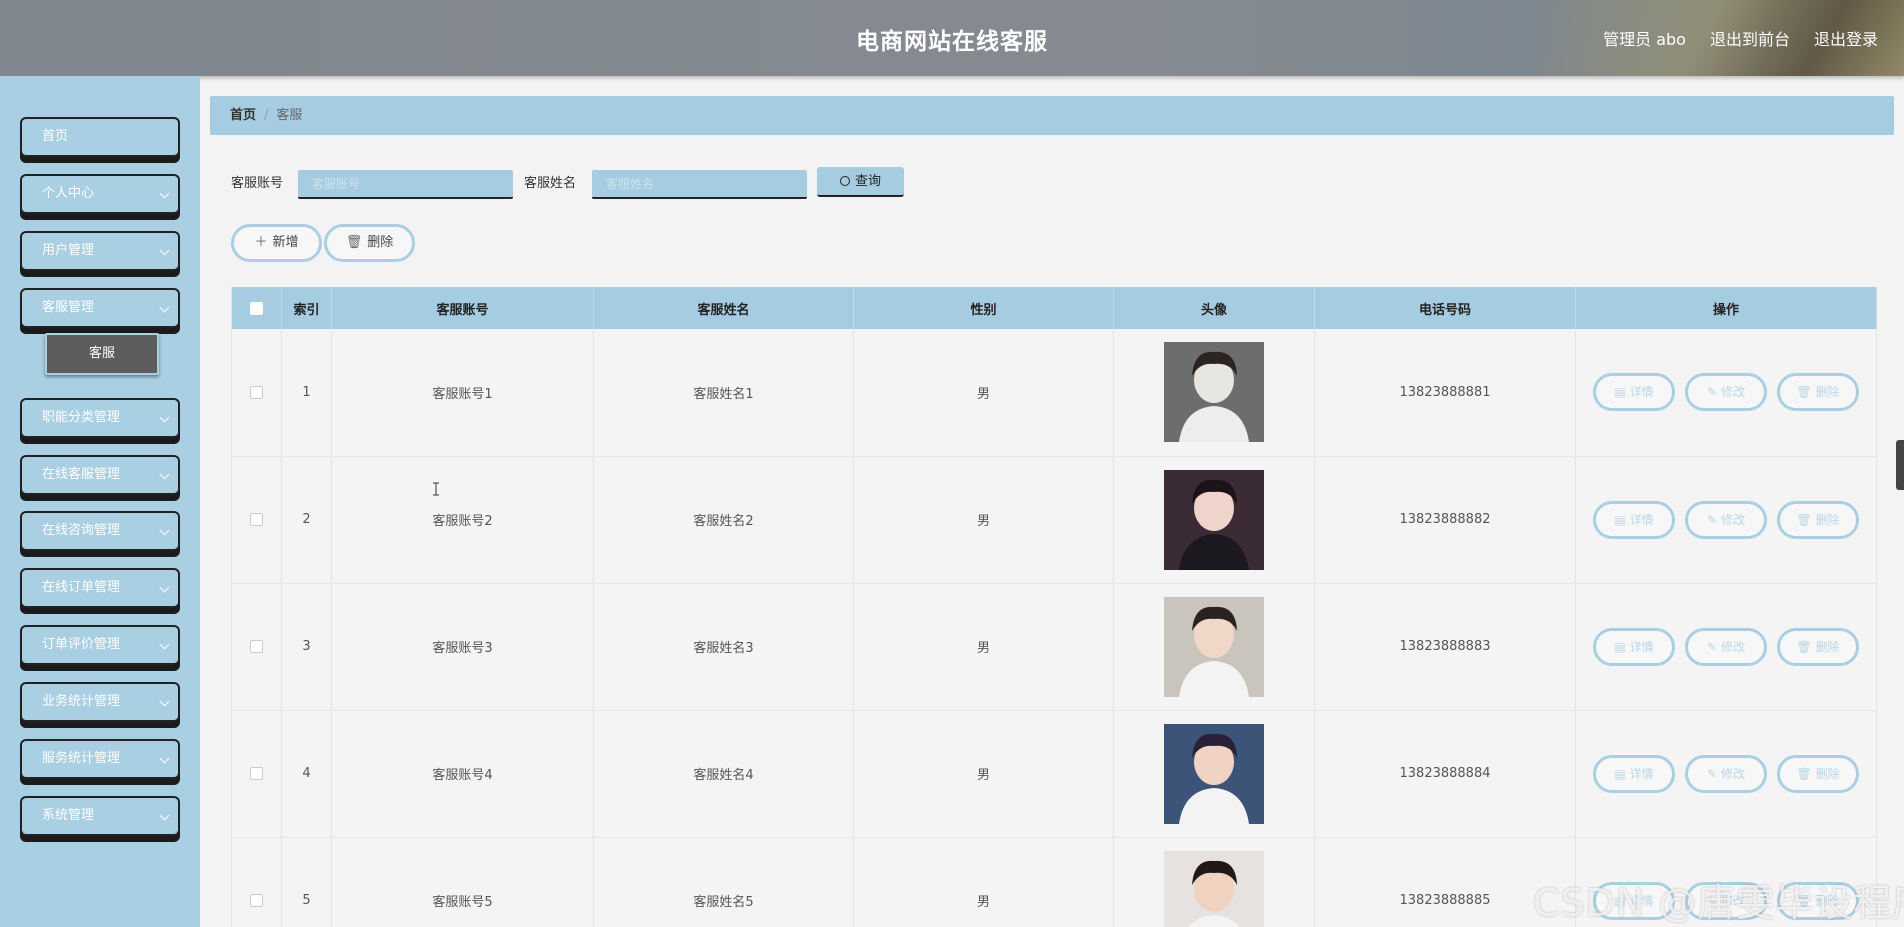  I want to click on phone-cell: 13823888882, so click(1445, 520).